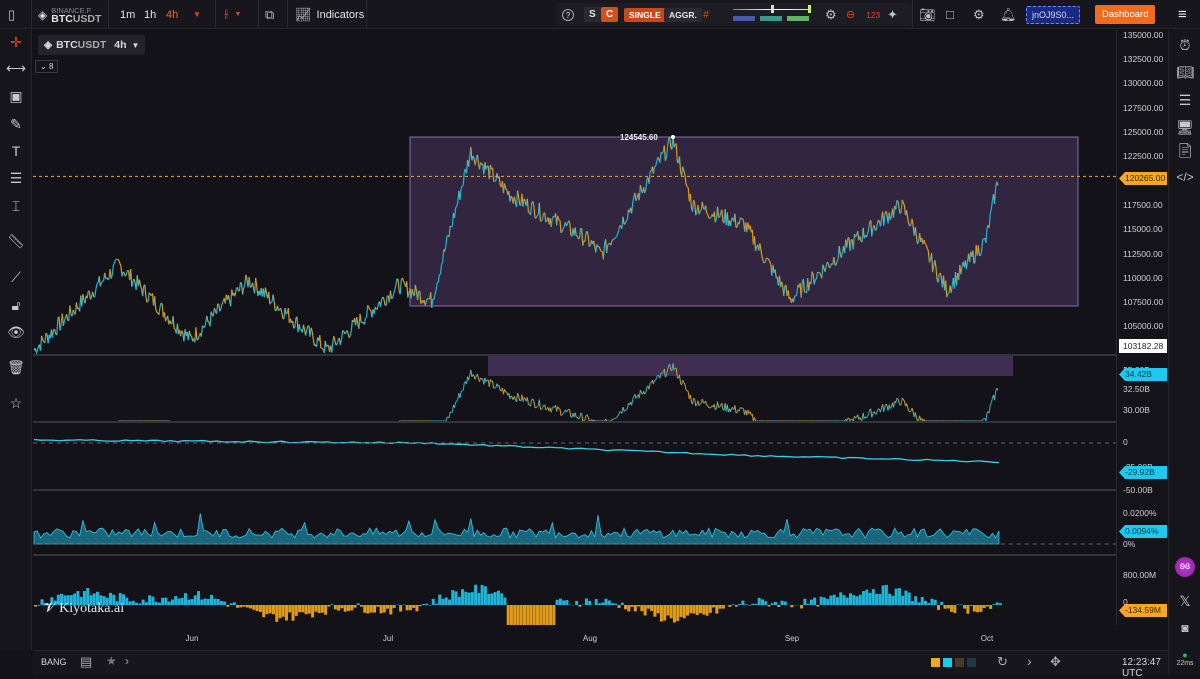 The width and height of the screenshot is (1200, 679). Describe the element at coordinates (645, 14) in the screenshot. I see `single-button: SINGLE` at that location.